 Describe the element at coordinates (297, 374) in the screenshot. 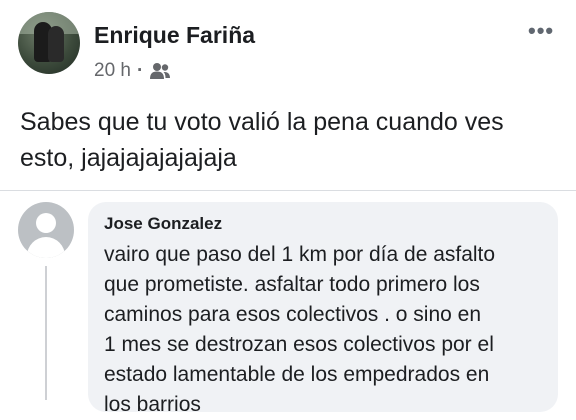

I see `comment-text-line: estado lamentable de los empedrados en` at that location.